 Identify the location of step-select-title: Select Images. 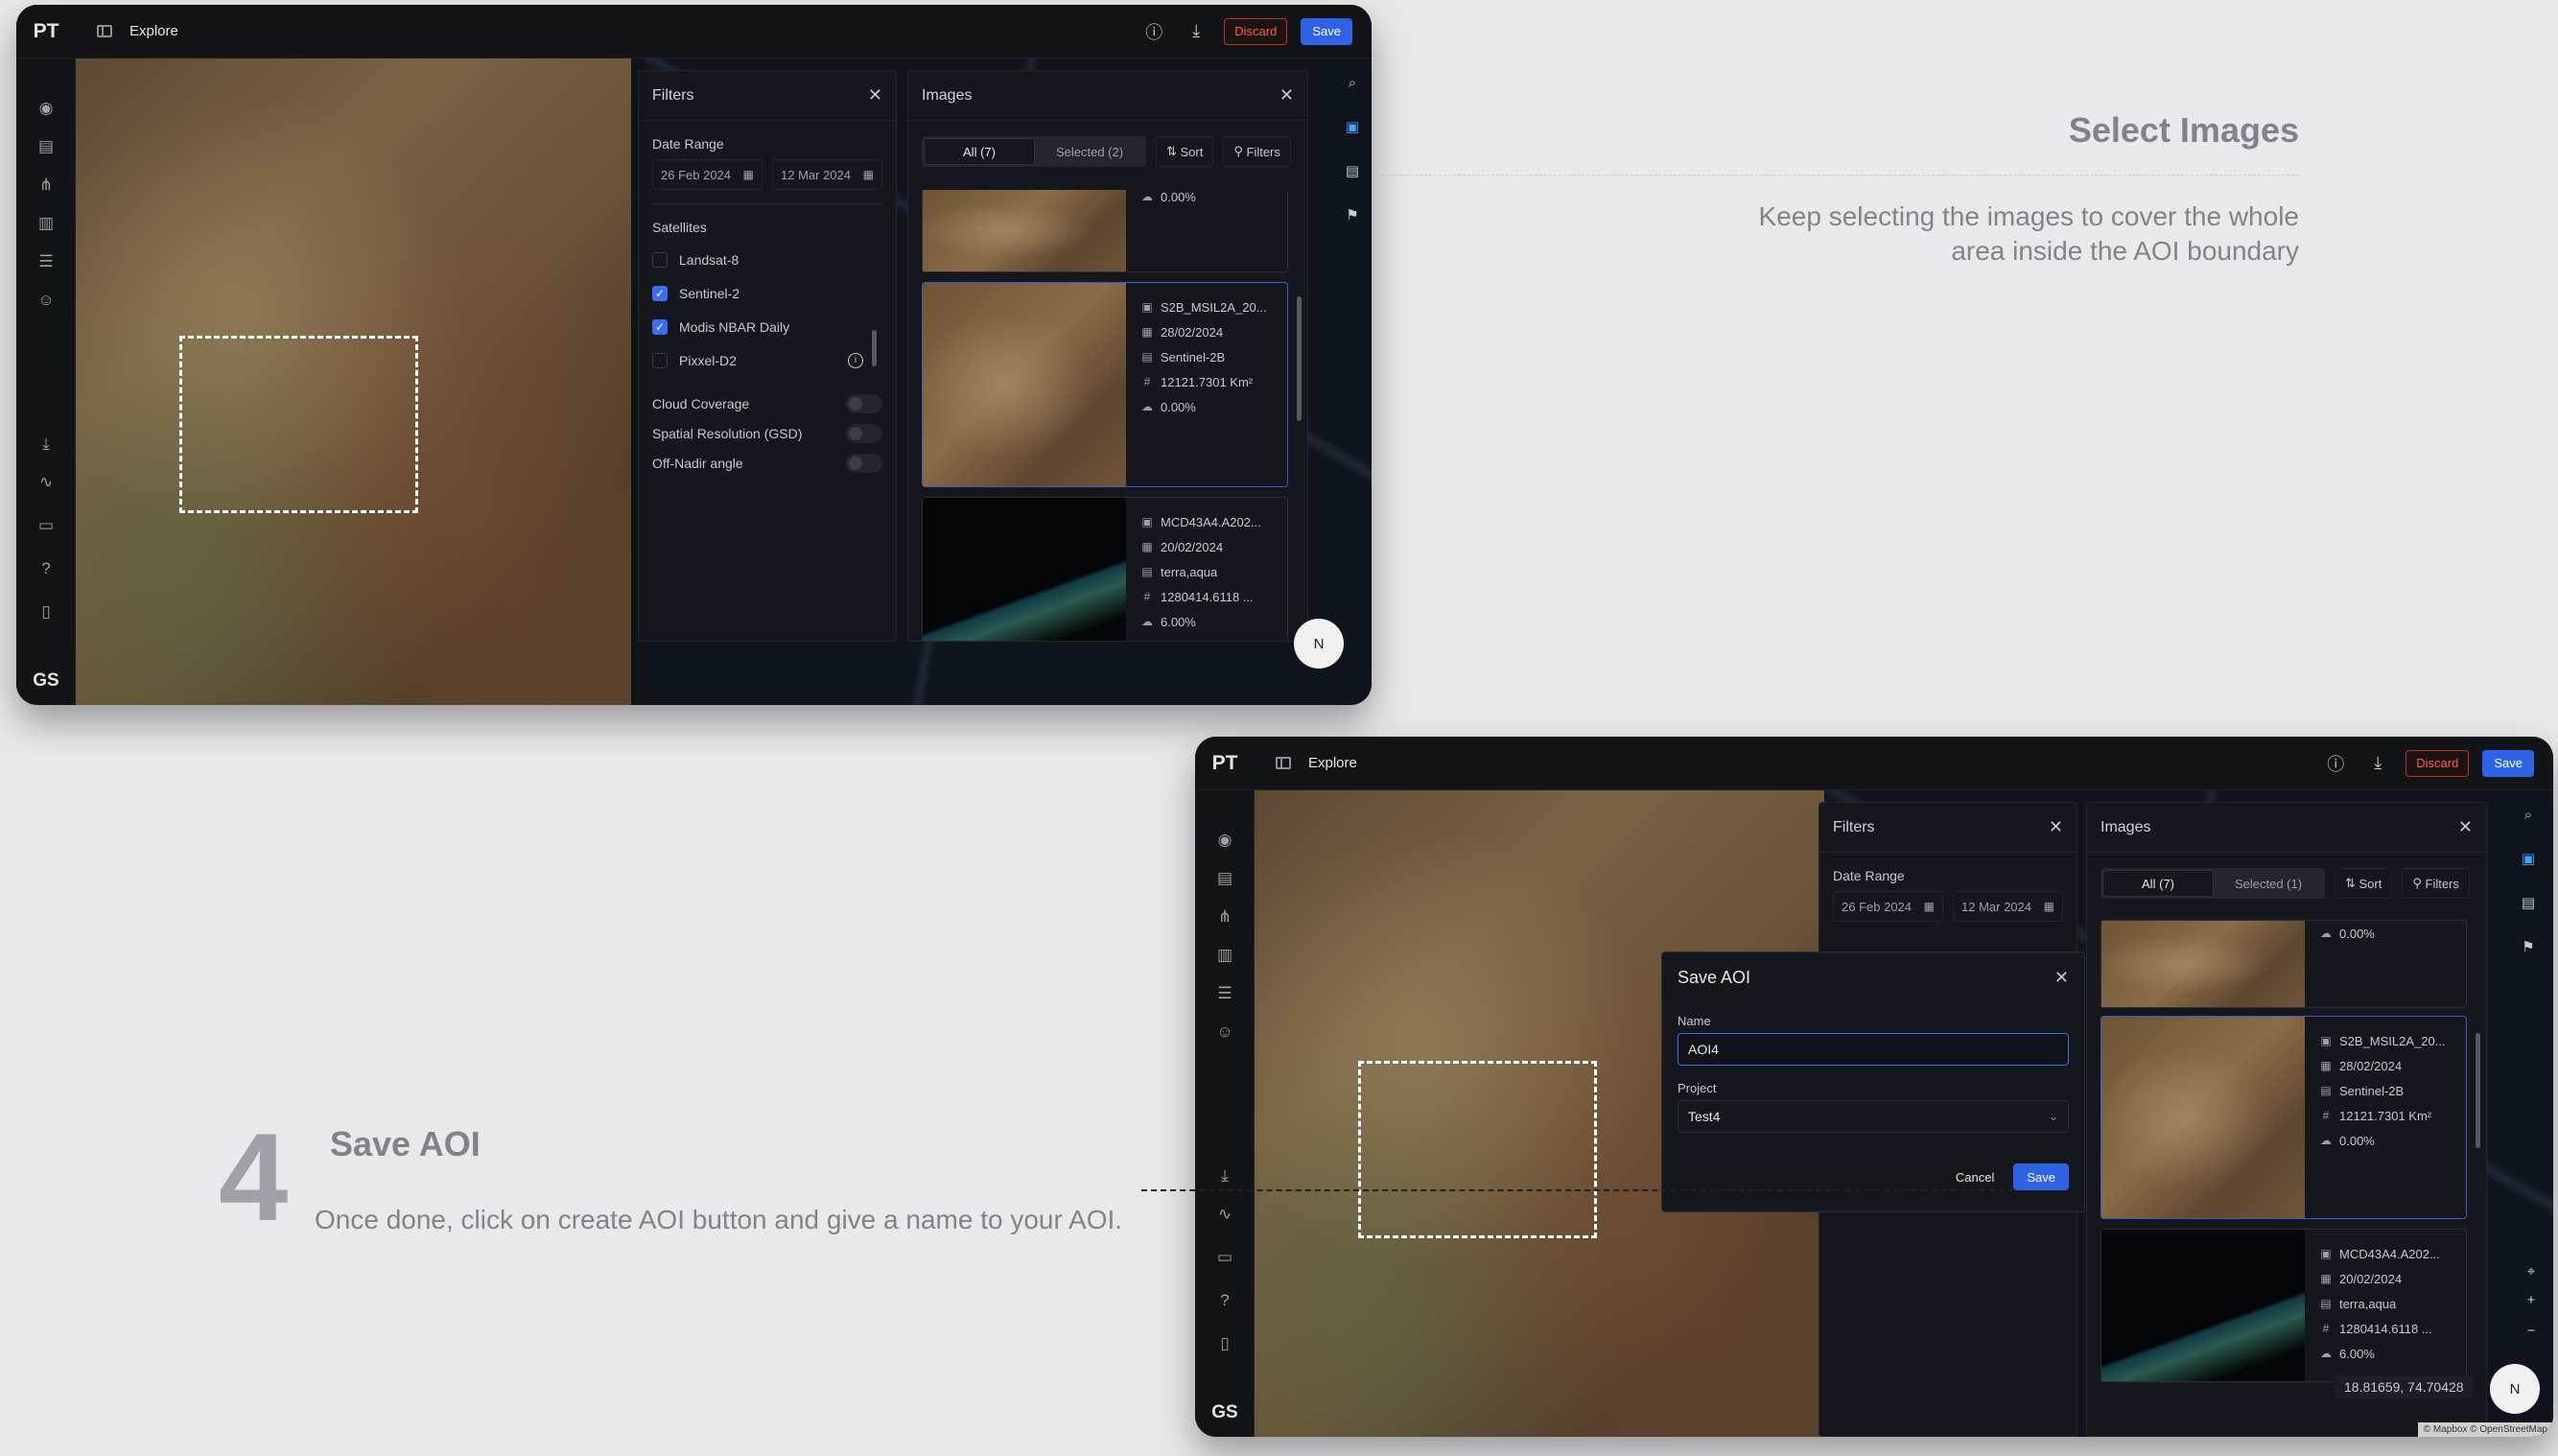
(2183, 130).